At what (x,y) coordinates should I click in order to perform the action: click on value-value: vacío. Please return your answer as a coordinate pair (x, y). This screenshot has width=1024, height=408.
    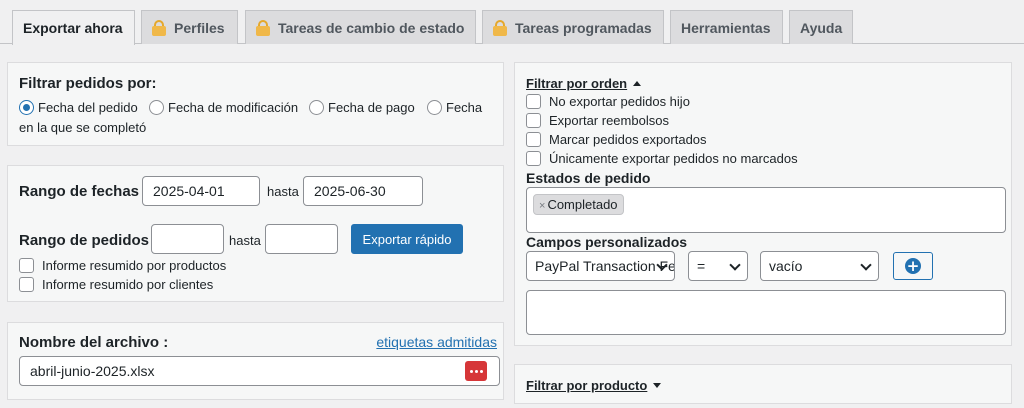
    Looking at the image, I should click on (786, 266).